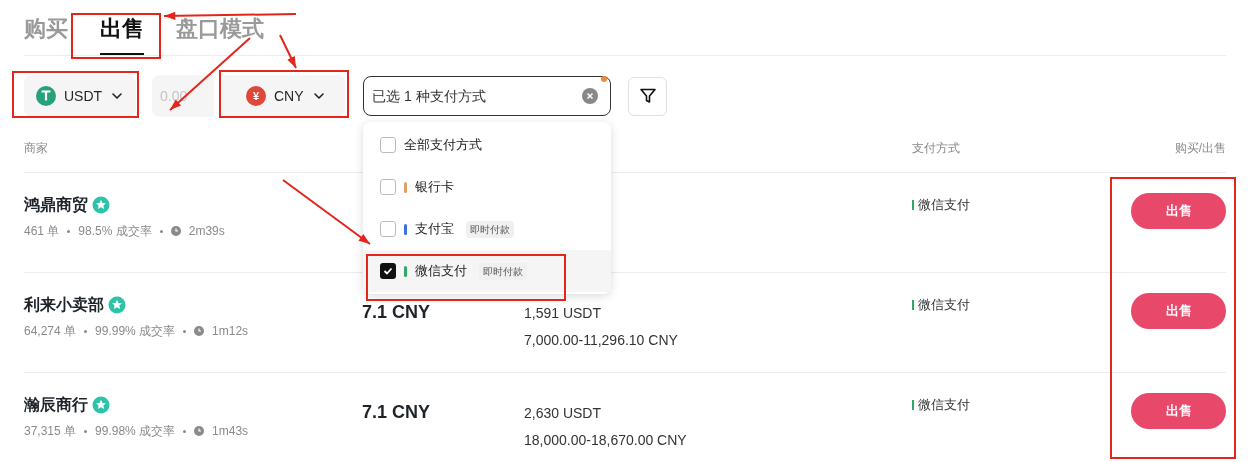 The height and width of the screenshot is (462, 1250). I want to click on crypto-select: USDT, so click(80, 96).